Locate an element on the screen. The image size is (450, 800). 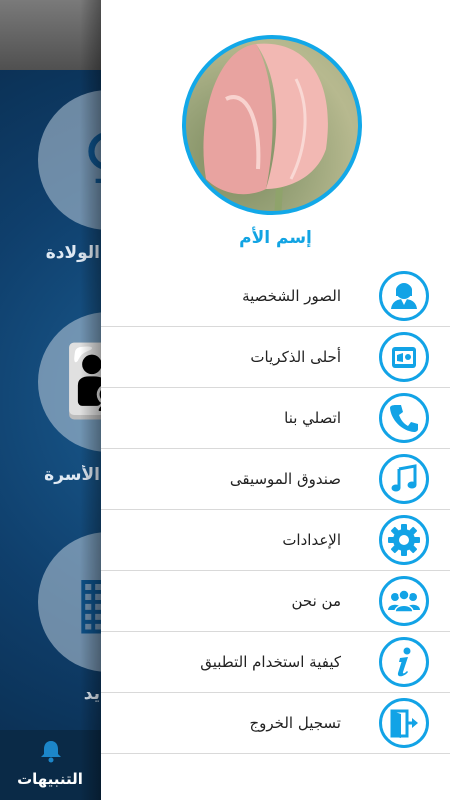
mother-name: إسم الأم is located at coordinates (275, 238).